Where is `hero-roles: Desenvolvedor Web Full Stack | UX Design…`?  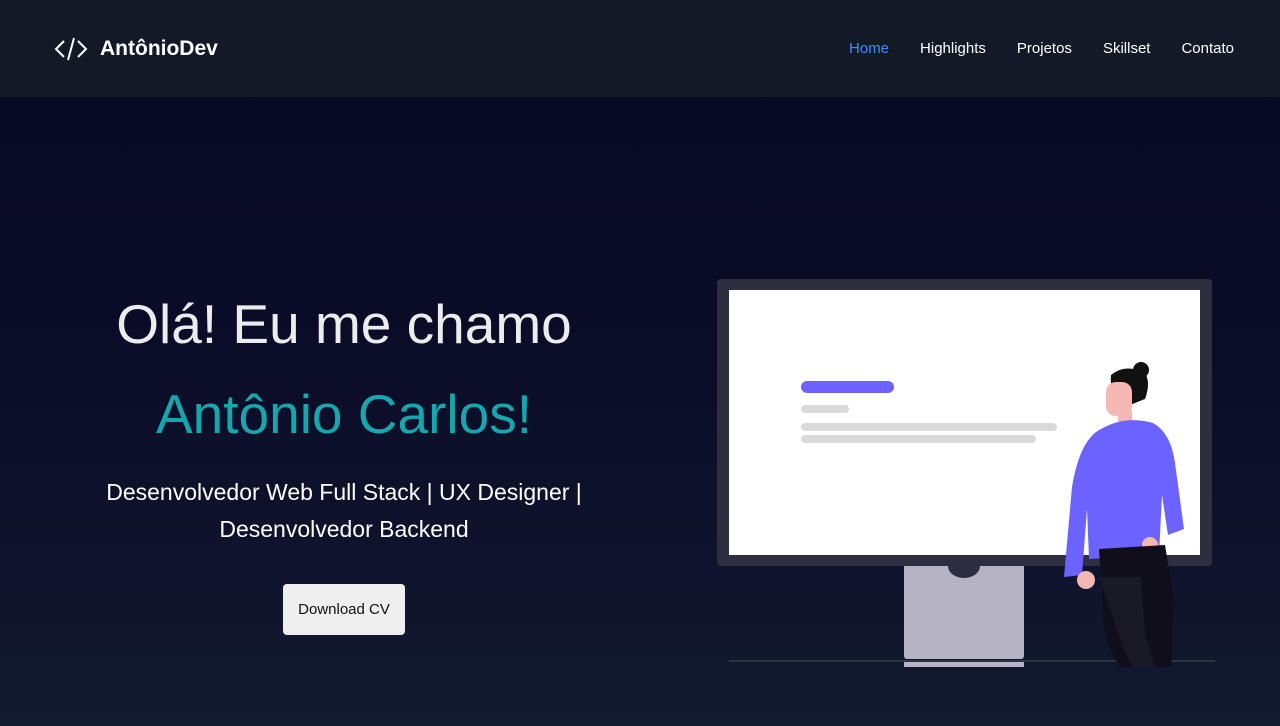 hero-roles: Desenvolvedor Web Full Stack | UX Design… is located at coordinates (344, 511).